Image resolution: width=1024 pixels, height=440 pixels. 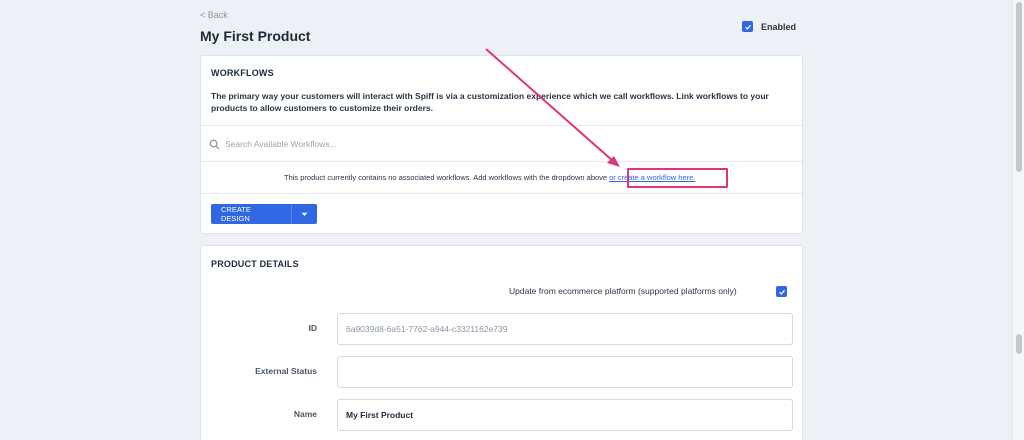 I want to click on update-platform-checkbox, so click(x=781, y=291).